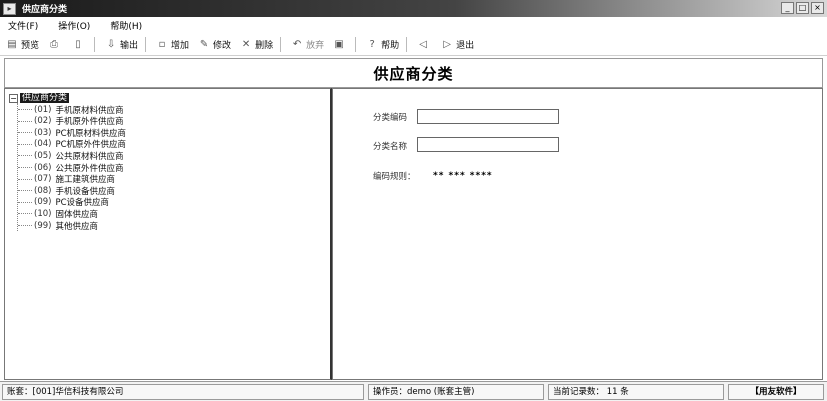 Image resolution: width=827 pixels, height=401 pixels. I want to click on toolbar-button-save: ▣, so click(340, 45).